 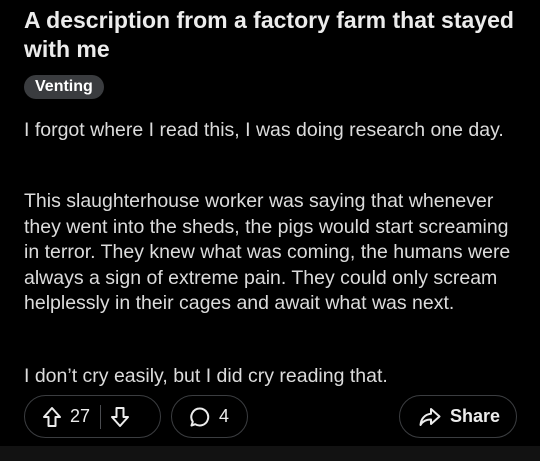 I want to click on vote-count: 27, so click(x=80, y=416).